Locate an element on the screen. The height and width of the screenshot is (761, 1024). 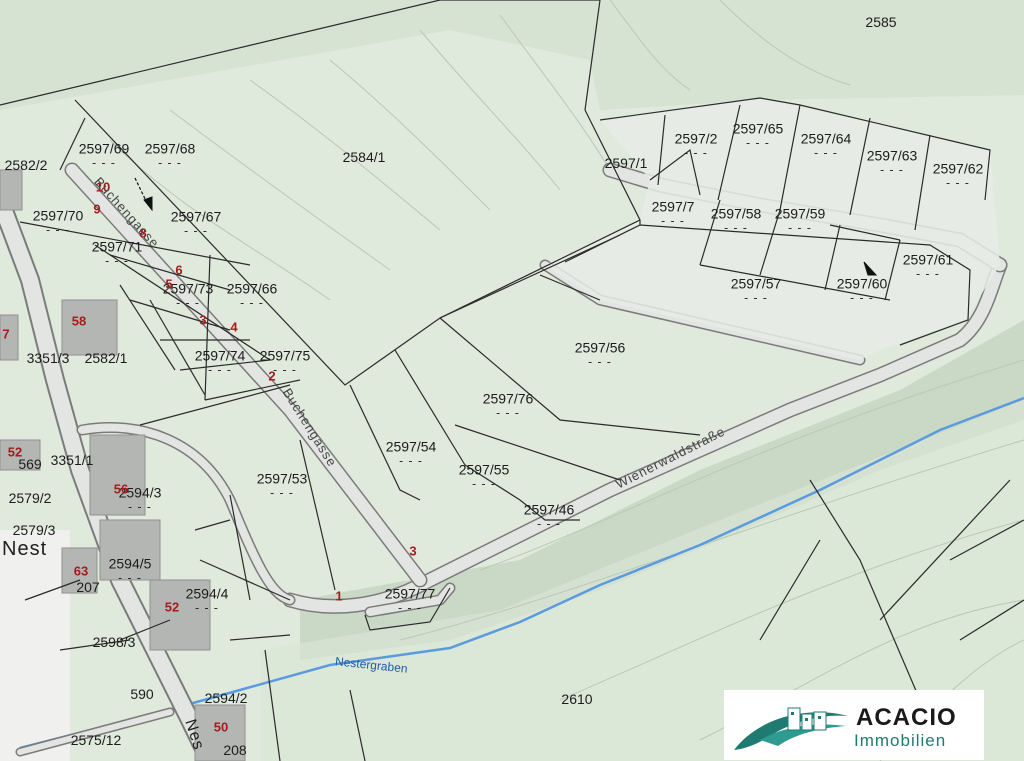
parcel-number: 2597/61 is located at coordinates (928, 259).